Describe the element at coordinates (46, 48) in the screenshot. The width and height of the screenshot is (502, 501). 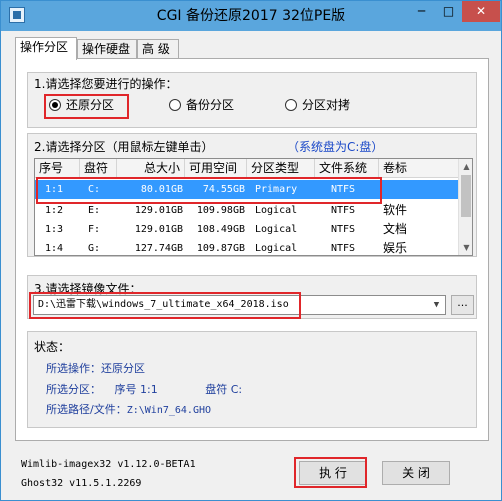
I see `tab-partition-ops: 操作分区` at that location.